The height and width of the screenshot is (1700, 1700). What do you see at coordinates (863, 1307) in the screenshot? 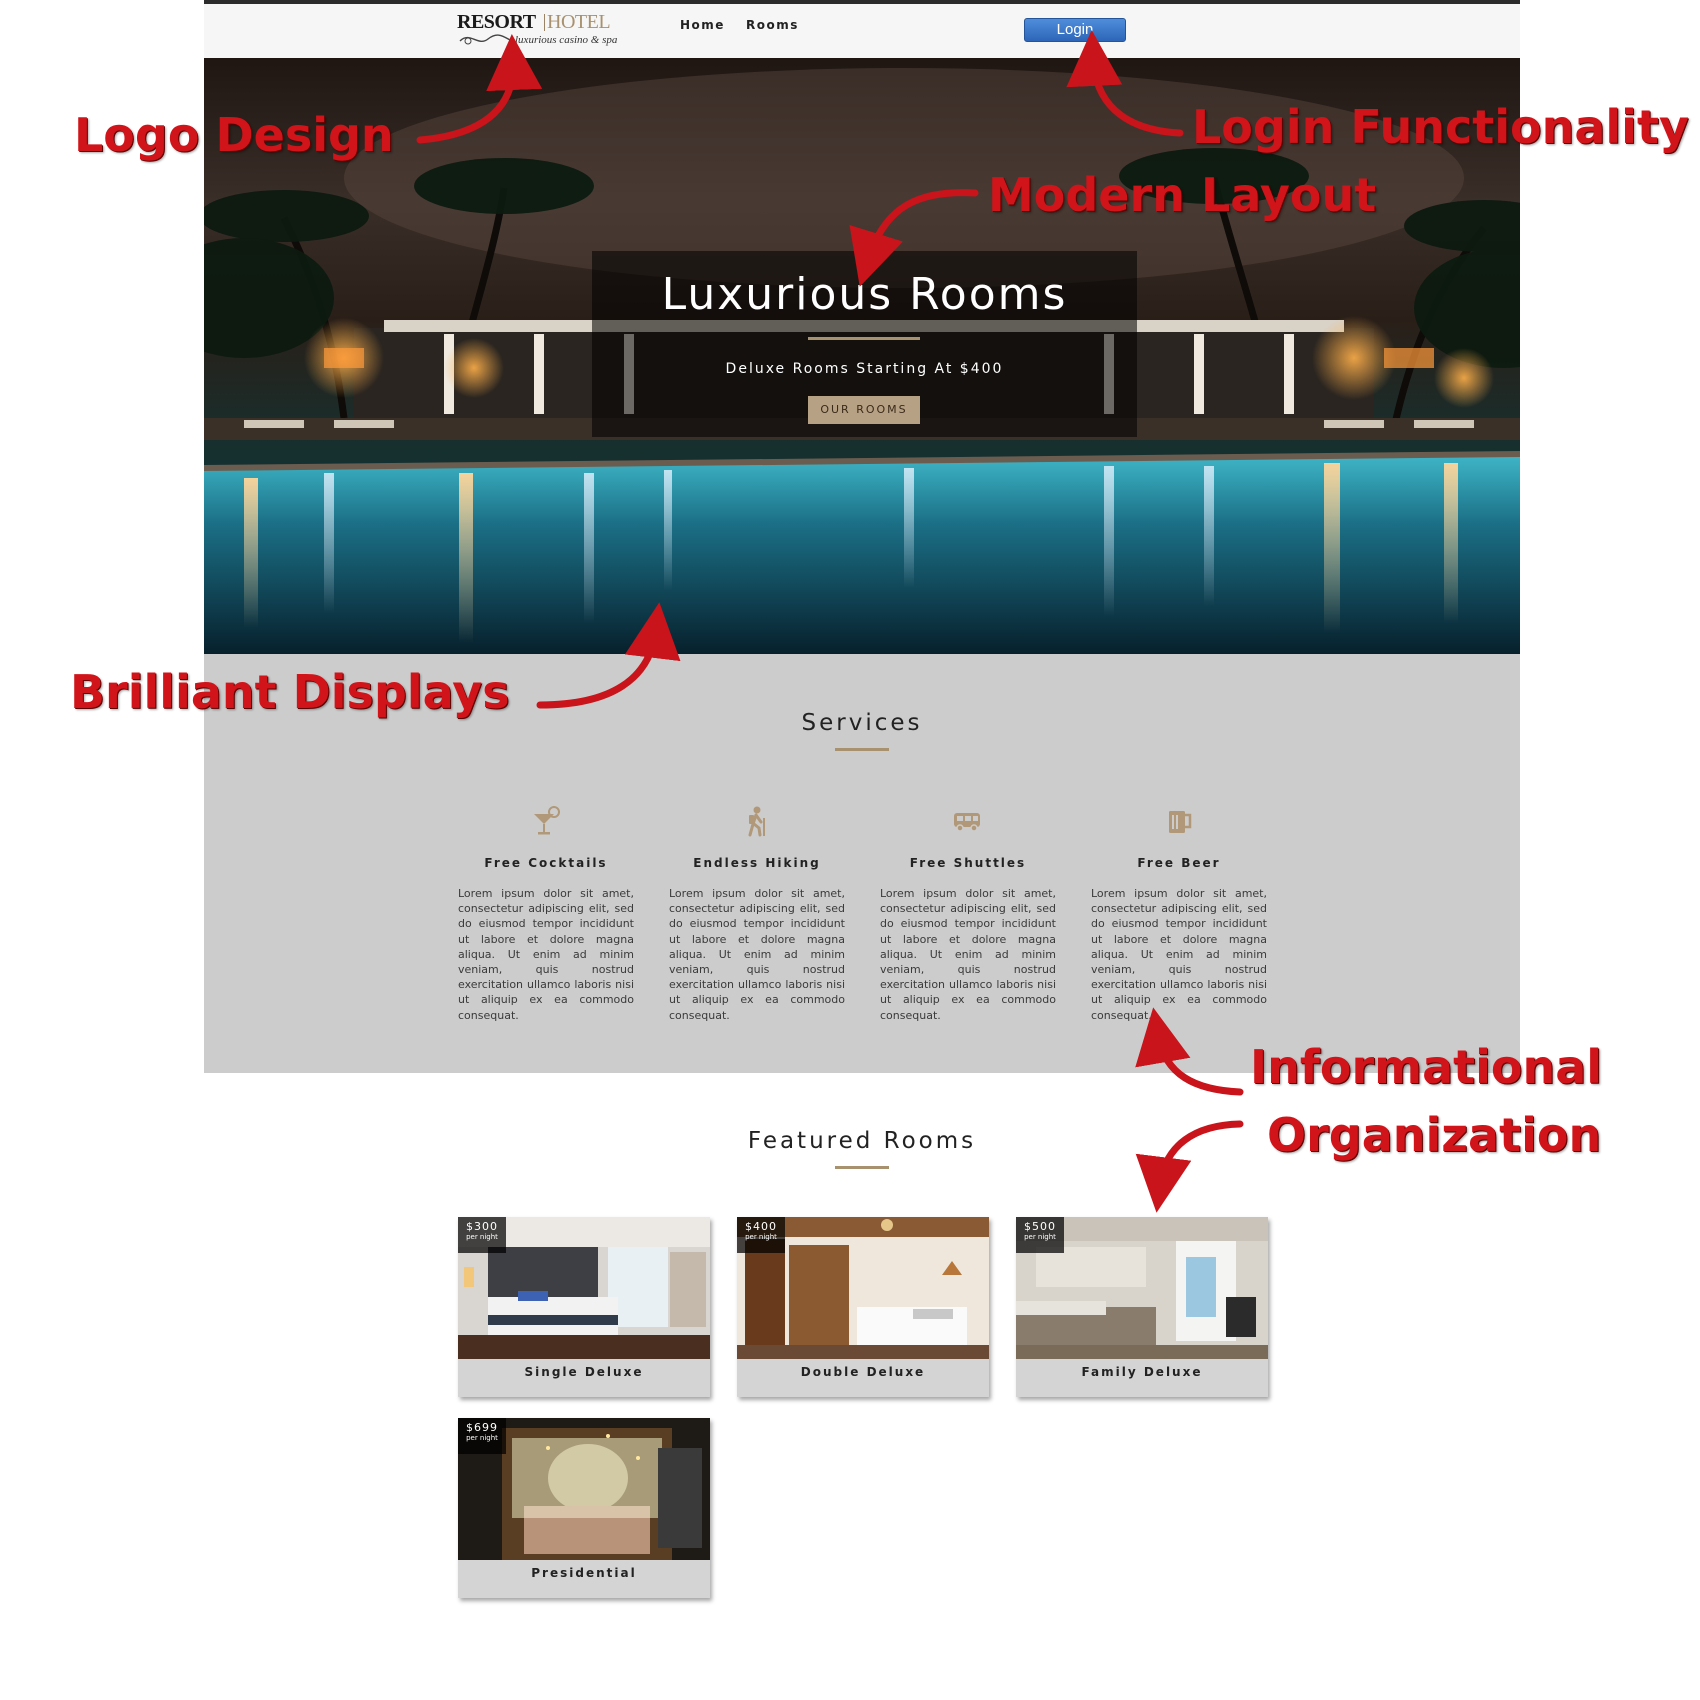
I see `room-card-double-deluxe: $400 per night Double Deluxe` at bounding box center [863, 1307].